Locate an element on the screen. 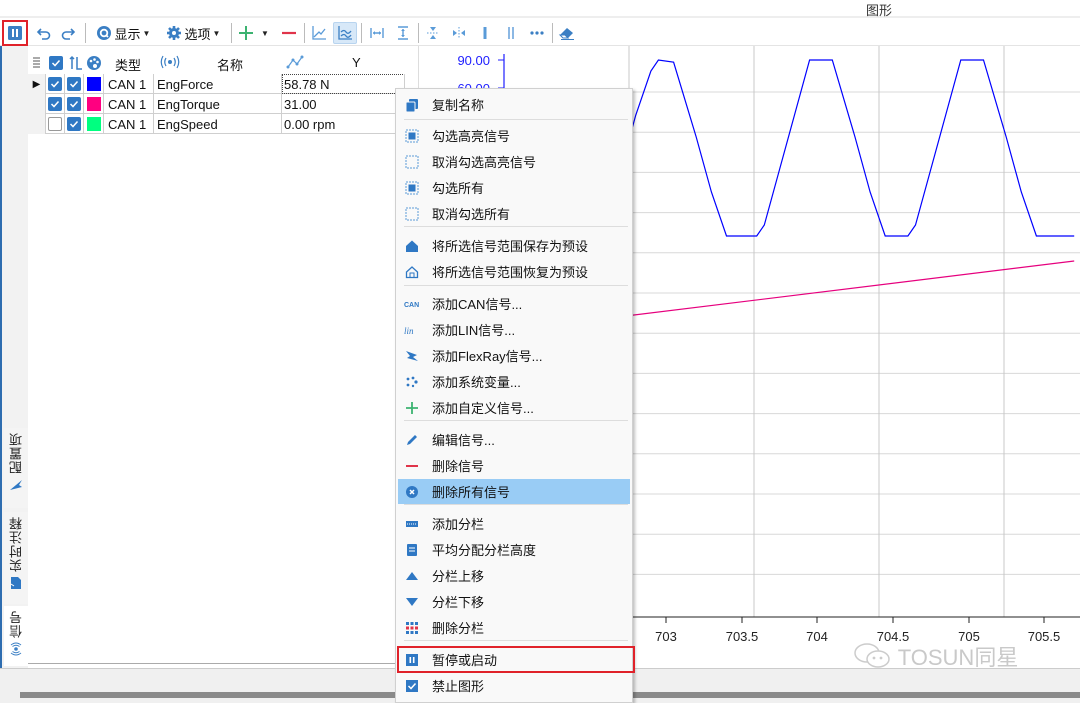  dots-icon is located at coordinates (412, 382).